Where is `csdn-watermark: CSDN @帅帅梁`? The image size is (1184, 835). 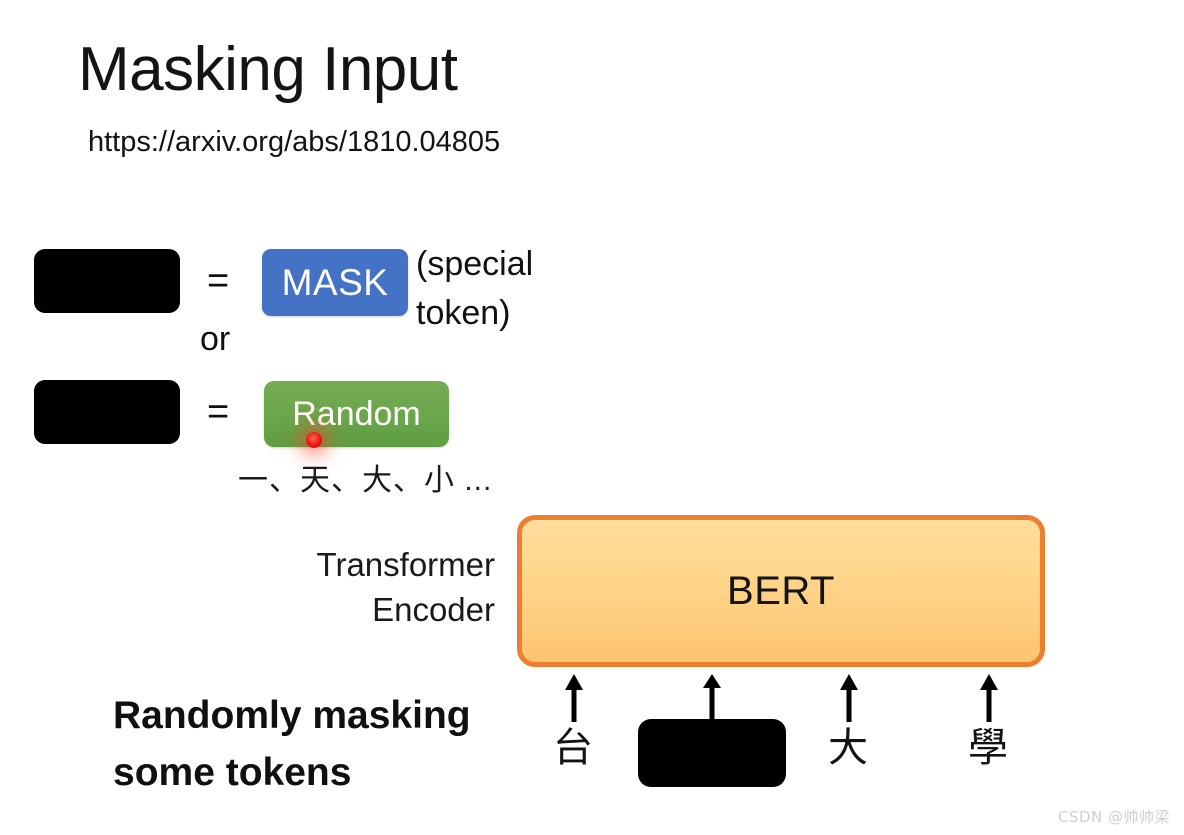
csdn-watermark: CSDN @帅帅梁 is located at coordinates (1113, 817).